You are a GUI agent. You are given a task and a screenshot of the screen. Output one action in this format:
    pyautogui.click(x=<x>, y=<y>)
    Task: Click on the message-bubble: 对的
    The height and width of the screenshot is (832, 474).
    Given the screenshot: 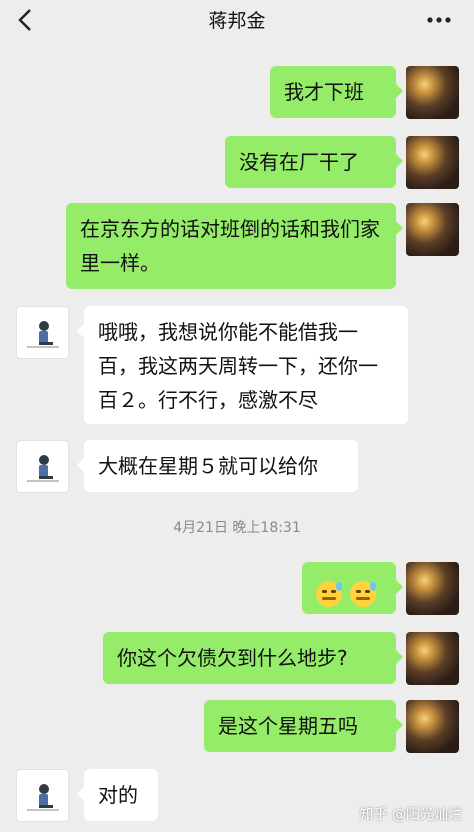 What is the action you would take?
    pyautogui.click(x=121, y=795)
    